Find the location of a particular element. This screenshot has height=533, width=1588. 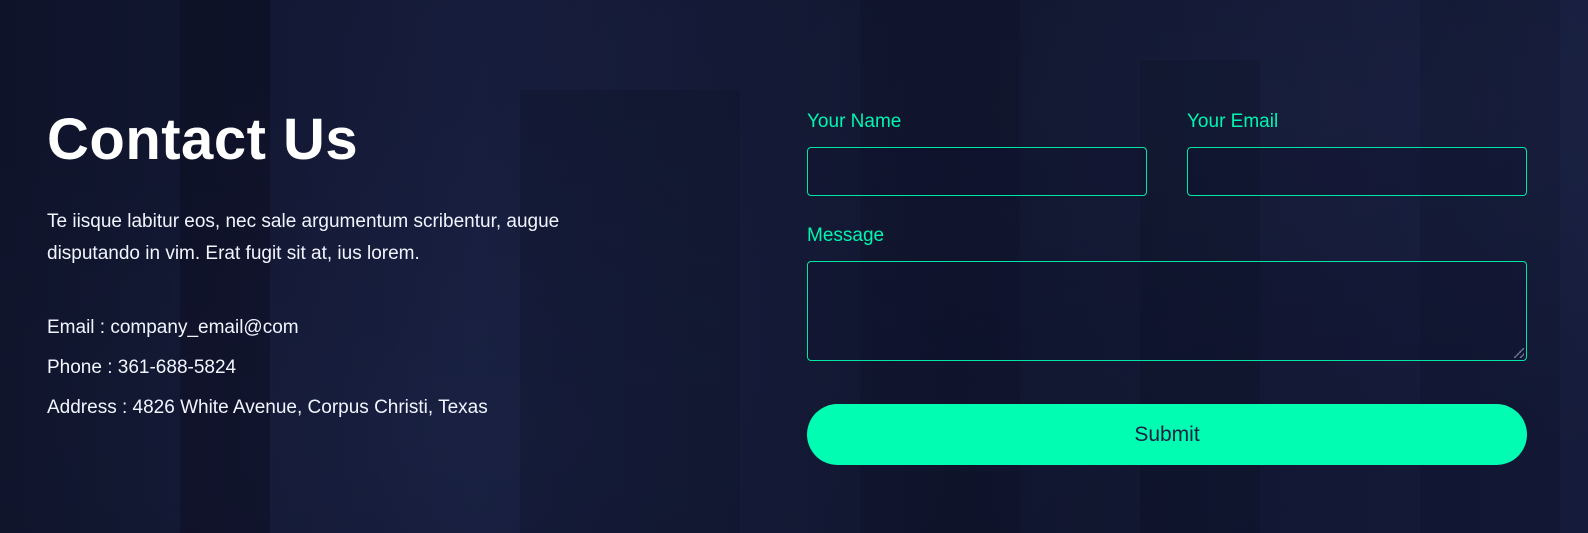

name-input is located at coordinates (977, 171).